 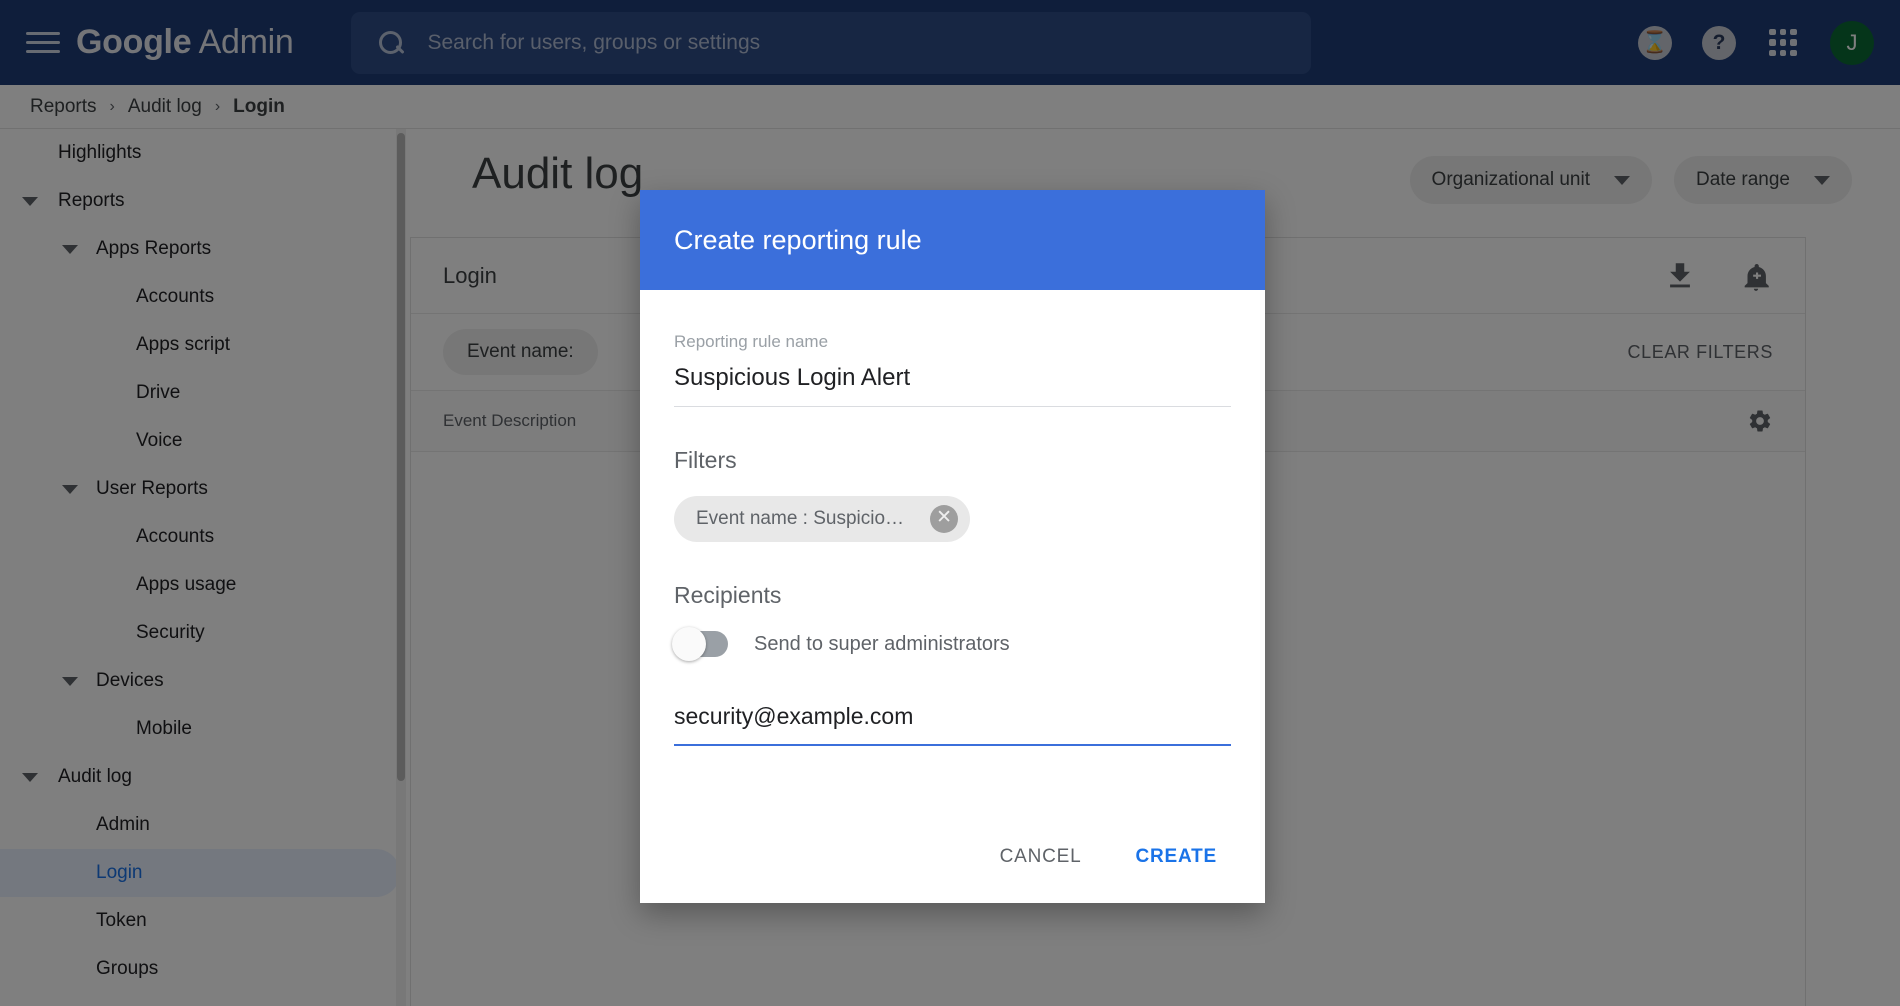 What do you see at coordinates (952, 240) in the screenshot?
I see `dialog-header: Create reporting rule` at bounding box center [952, 240].